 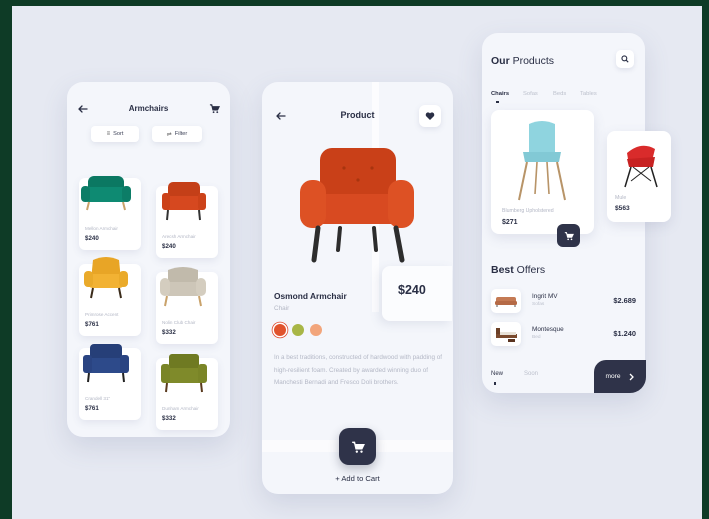 I want to click on offer-item: Montesque Bed $1.240, so click(x=563, y=335).